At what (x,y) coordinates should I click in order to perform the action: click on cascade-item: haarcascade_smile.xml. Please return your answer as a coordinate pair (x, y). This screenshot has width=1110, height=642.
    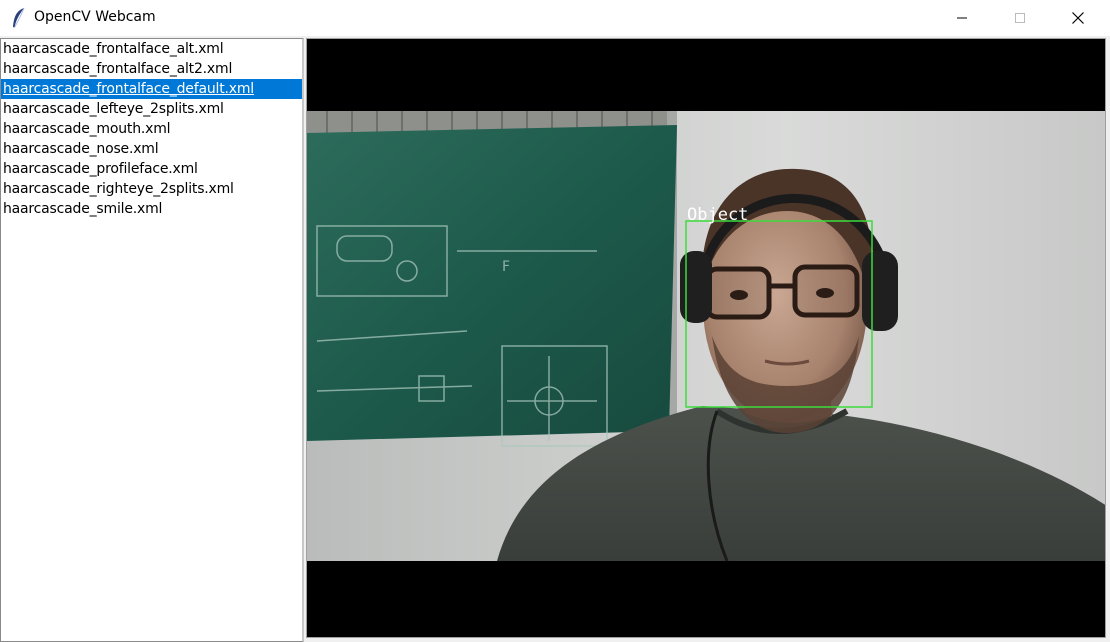
    Looking at the image, I should click on (151, 209).